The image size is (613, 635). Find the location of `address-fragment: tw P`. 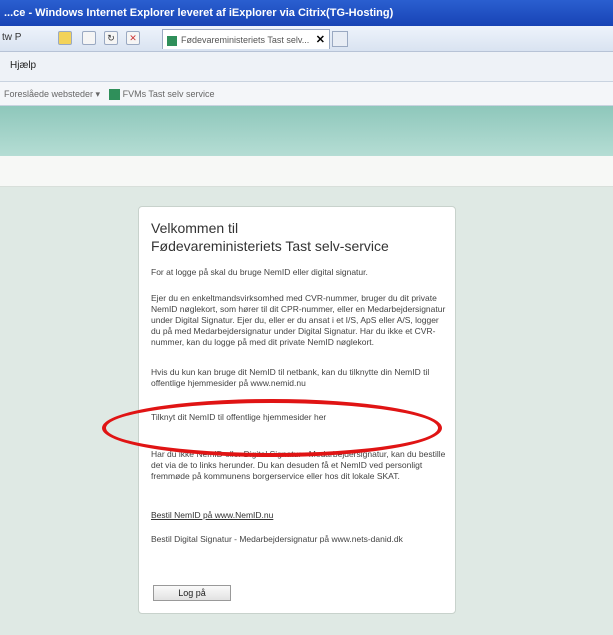

address-fragment: tw P is located at coordinates (11, 37).